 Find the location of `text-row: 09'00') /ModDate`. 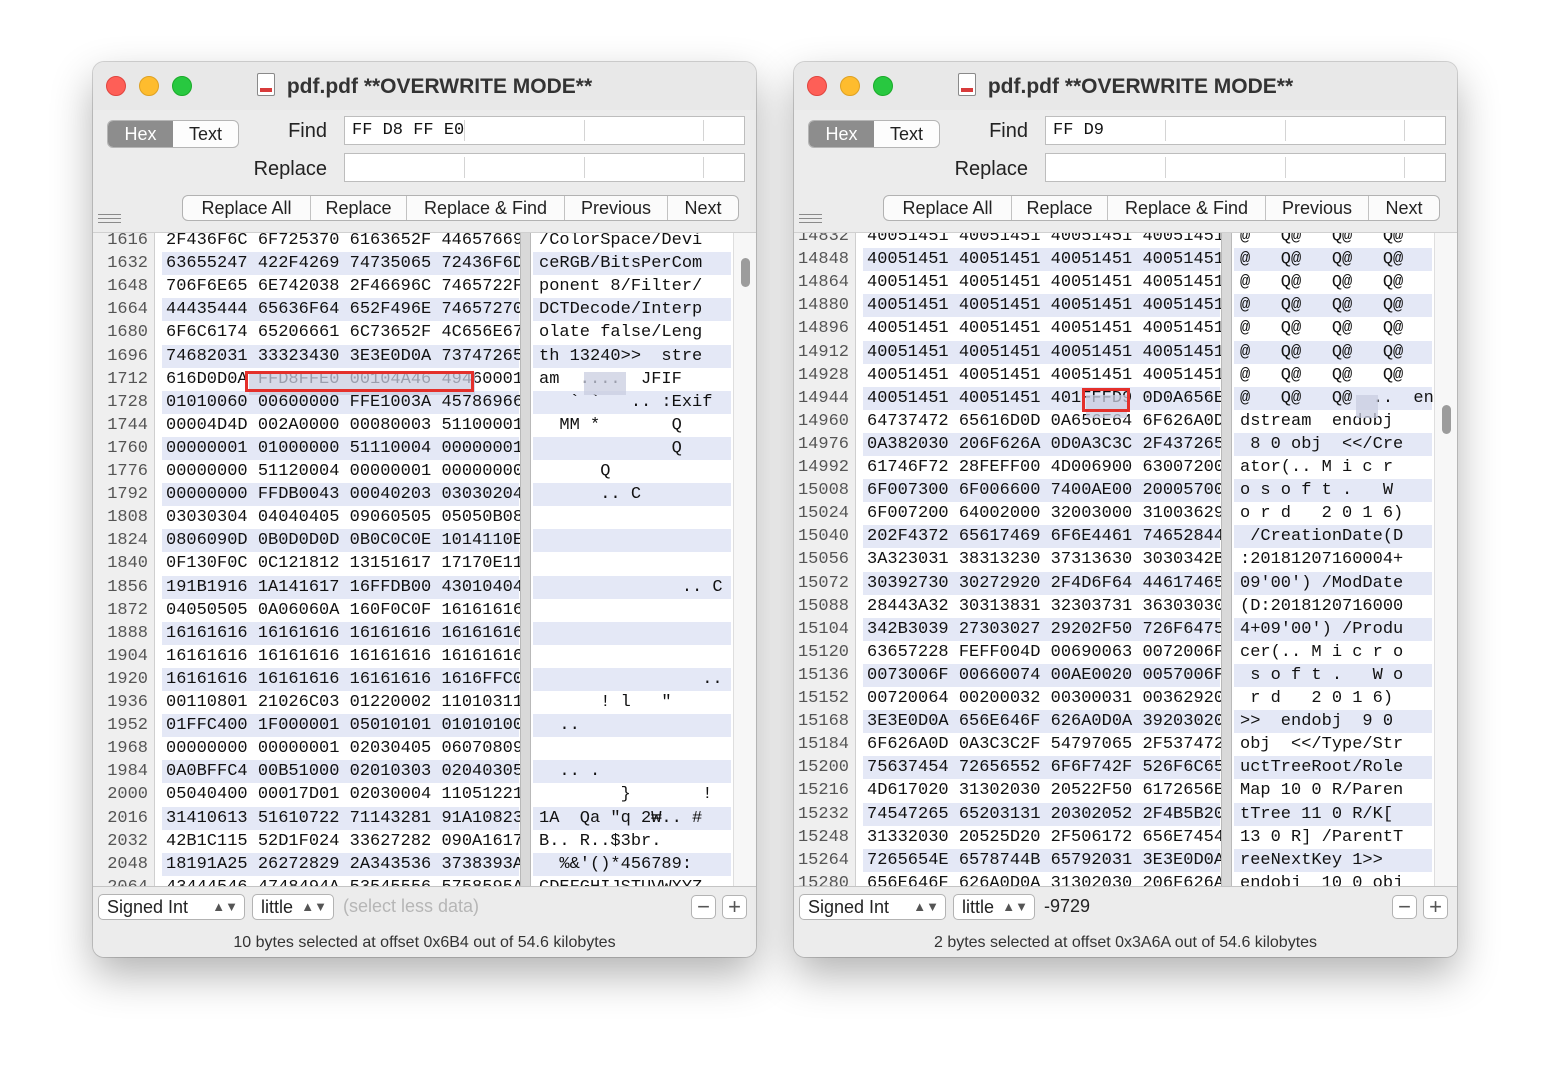

text-row: 09'00') /ModDate is located at coordinates (1333, 583).